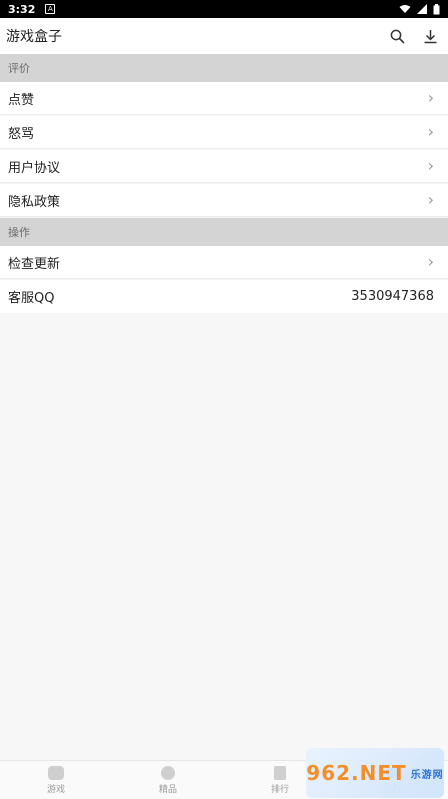 The image size is (448, 799). I want to click on download-icon, so click(430, 36).